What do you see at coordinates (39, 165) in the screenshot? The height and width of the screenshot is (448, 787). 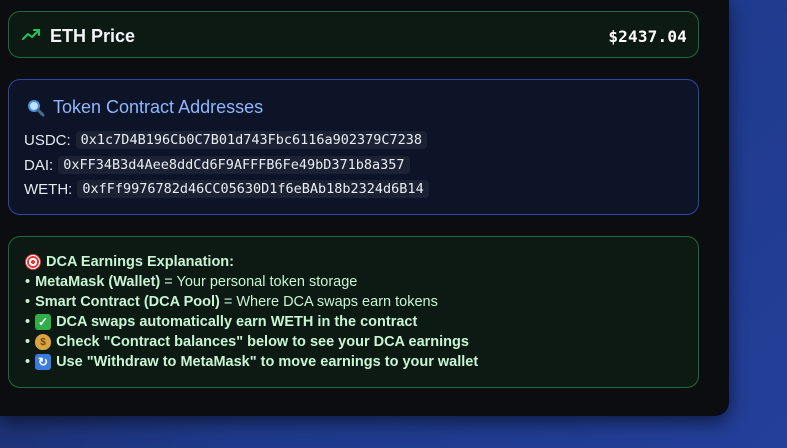 I see `address-label: DAI:` at bounding box center [39, 165].